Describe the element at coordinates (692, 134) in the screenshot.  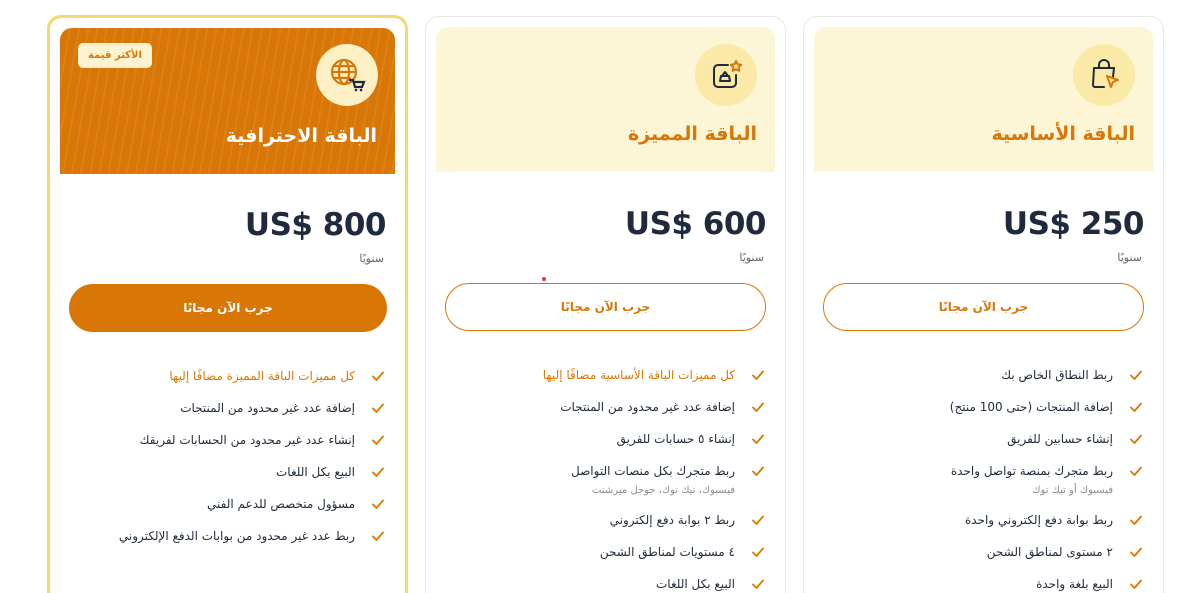
I see `plan-name: الباقة المميزة` at that location.